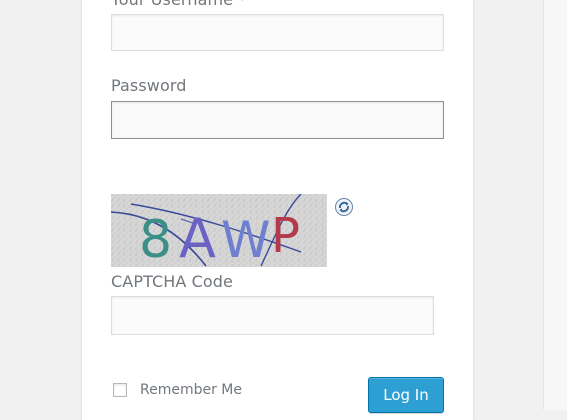 This screenshot has height=420, width=567. What do you see at coordinates (285, 236) in the screenshot?
I see `captcha-char-4: P` at bounding box center [285, 236].